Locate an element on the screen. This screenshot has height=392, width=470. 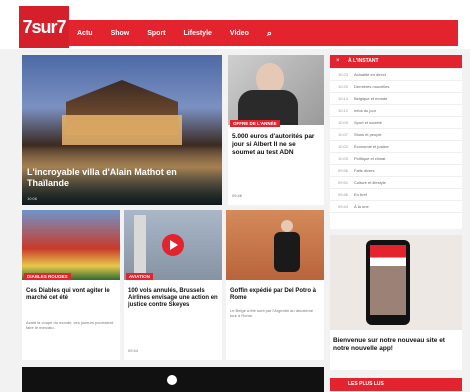
news-time: 10:07 is located at coordinates (343, 134).